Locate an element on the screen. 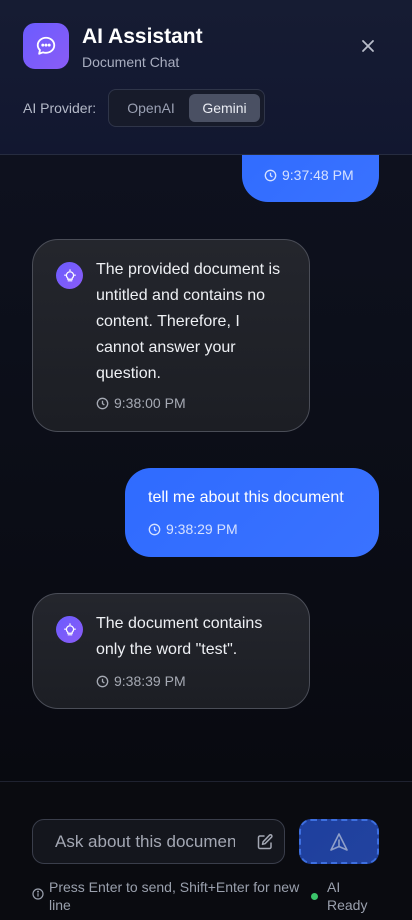  info-icon is located at coordinates (38, 894).